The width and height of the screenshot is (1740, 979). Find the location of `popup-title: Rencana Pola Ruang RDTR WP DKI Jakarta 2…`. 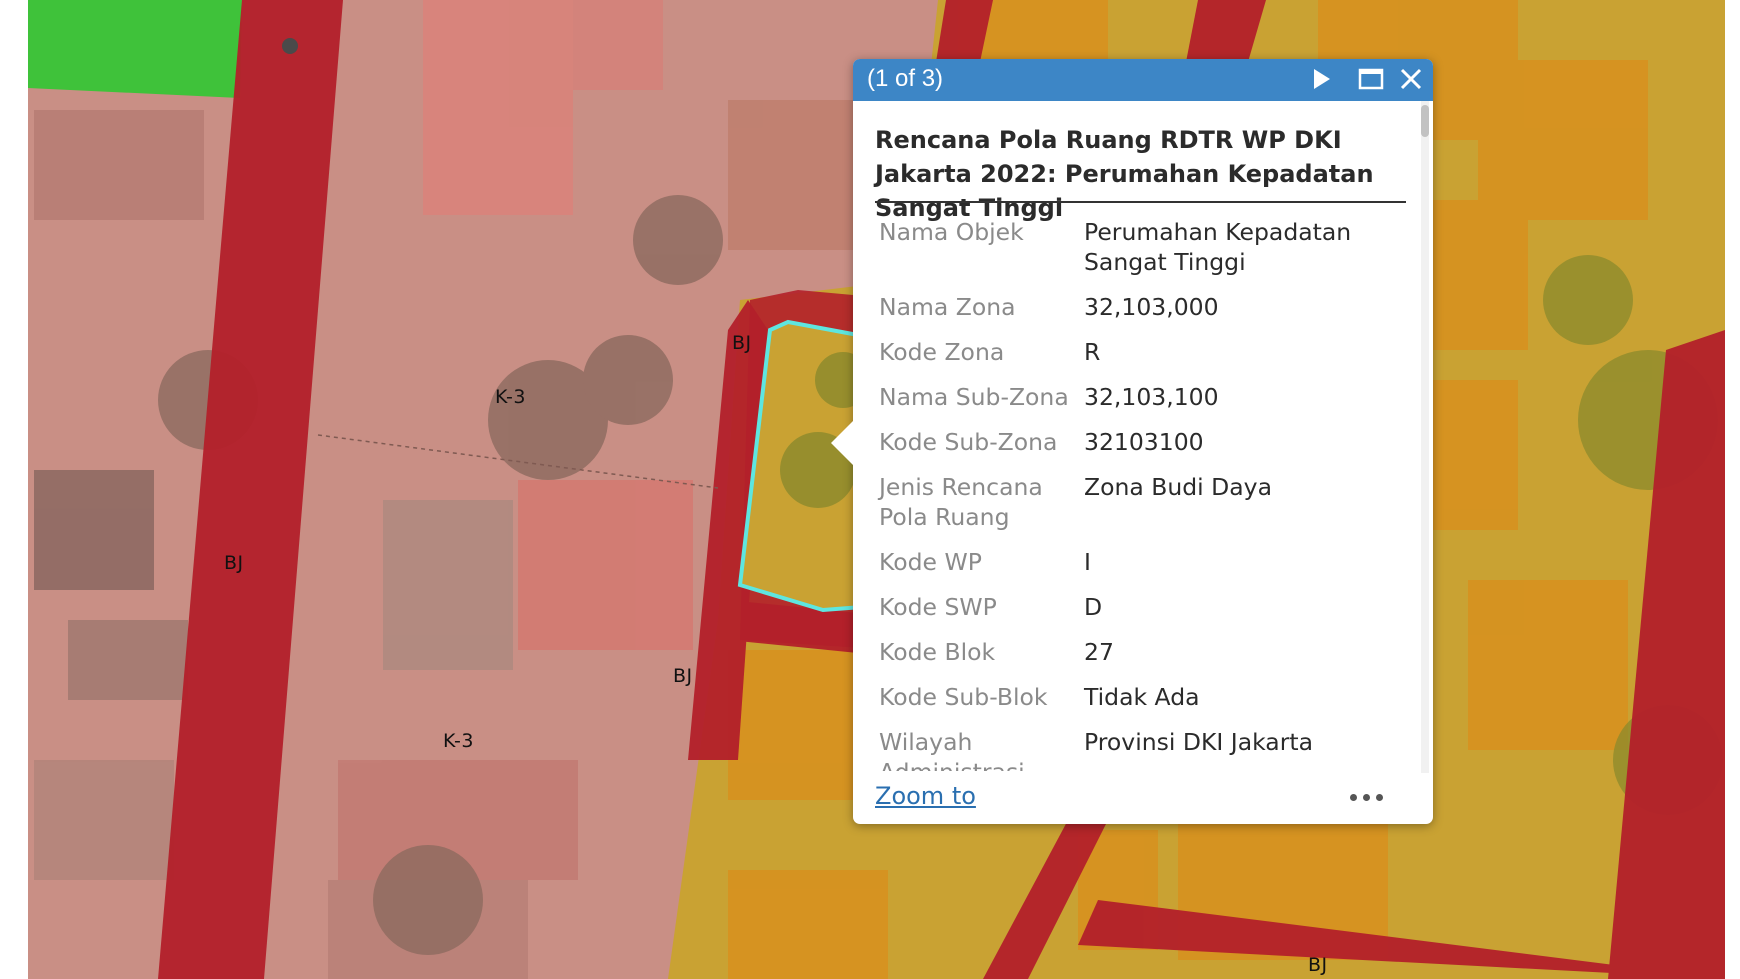

popup-title: Rencana Pola Ruang RDTR WP DKI Jakarta 2… is located at coordinates (1124, 174).